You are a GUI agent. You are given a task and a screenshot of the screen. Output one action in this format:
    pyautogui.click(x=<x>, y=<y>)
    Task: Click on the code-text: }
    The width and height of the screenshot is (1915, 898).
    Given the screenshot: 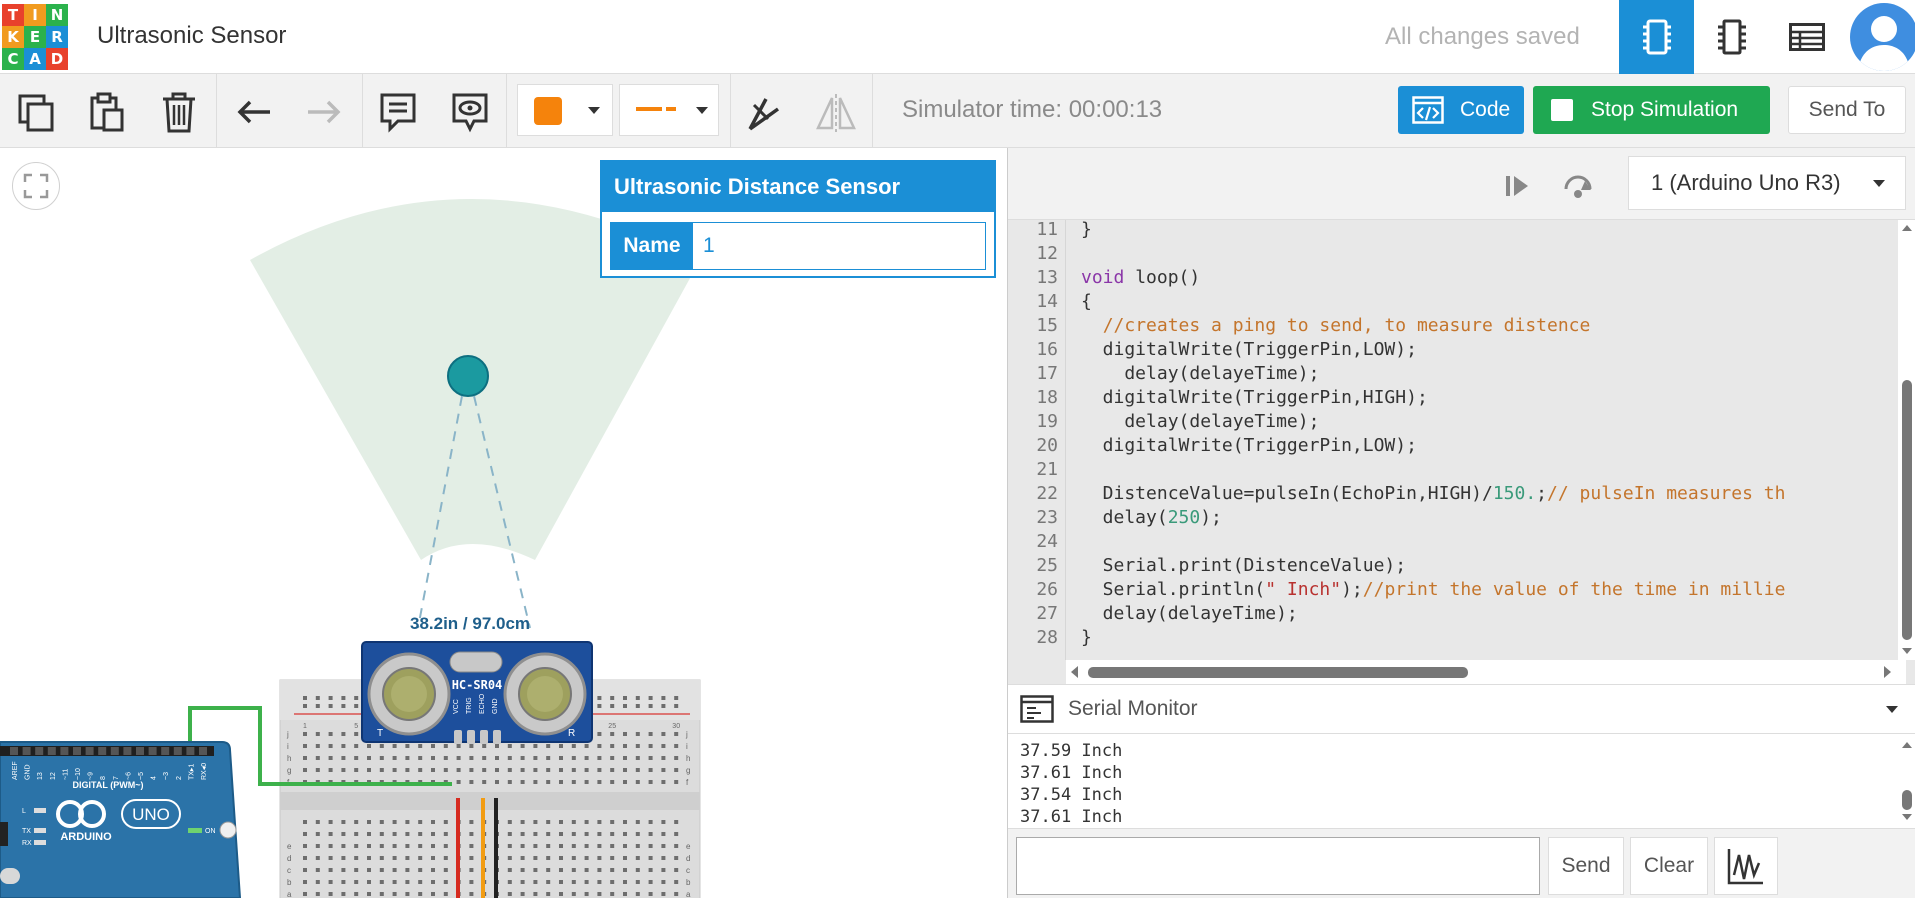 What is the action you would take?
    pyautogui.click(x=1086, y=637)
    